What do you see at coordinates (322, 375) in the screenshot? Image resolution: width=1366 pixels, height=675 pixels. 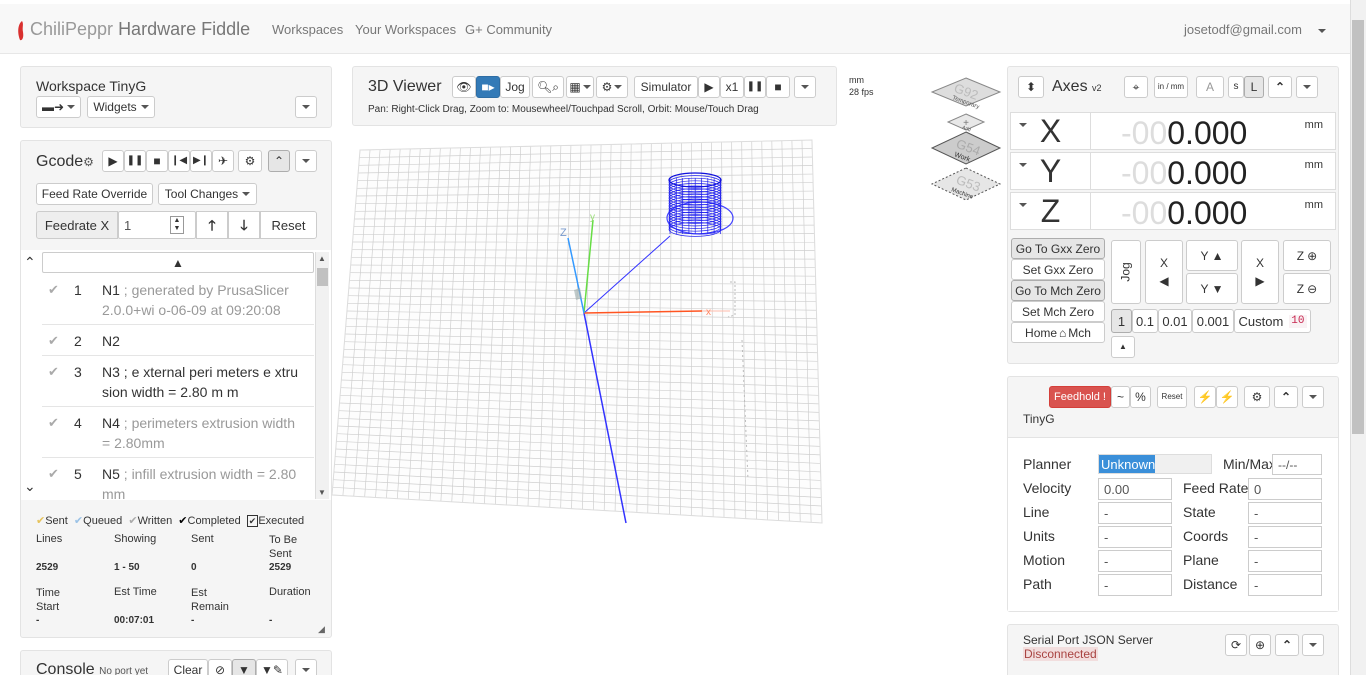 I see `gcode-list-scrollbar` at bounding box center [322, 375].